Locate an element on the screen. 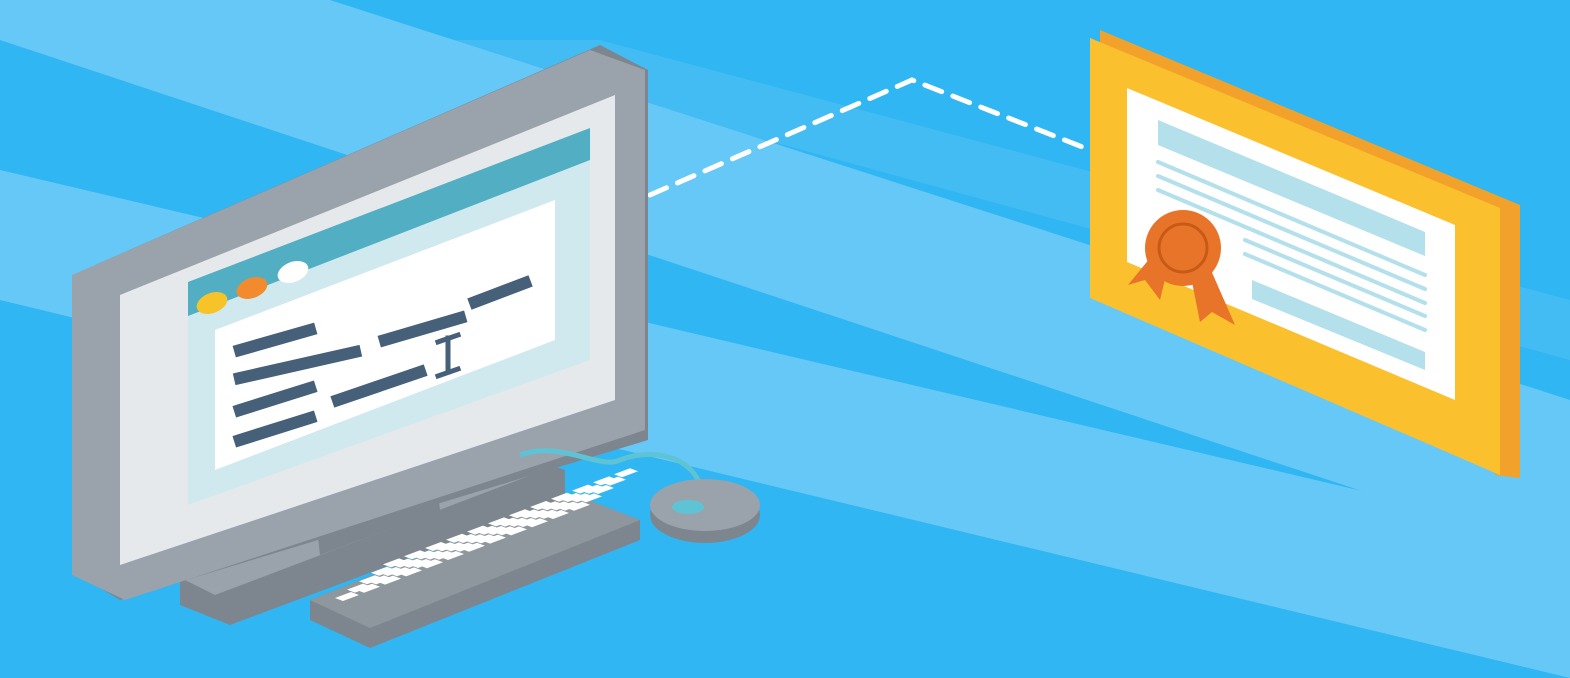  mouse-button is located at coordinates (688, 507).